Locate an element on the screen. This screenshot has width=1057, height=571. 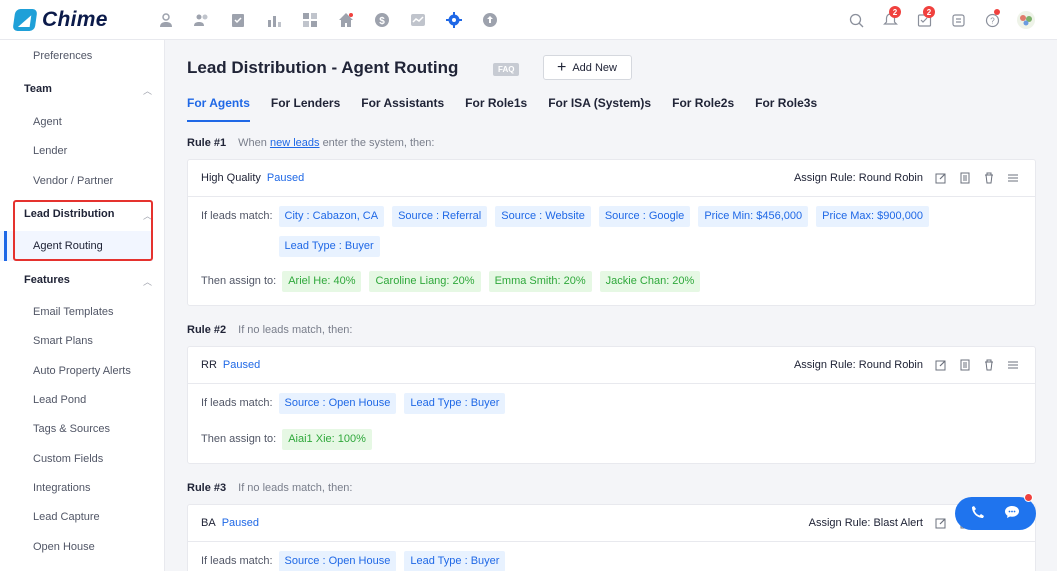
rule-card-header: BA Paused Assign Rule: Blast Alert is located at coordinates (611, 523).